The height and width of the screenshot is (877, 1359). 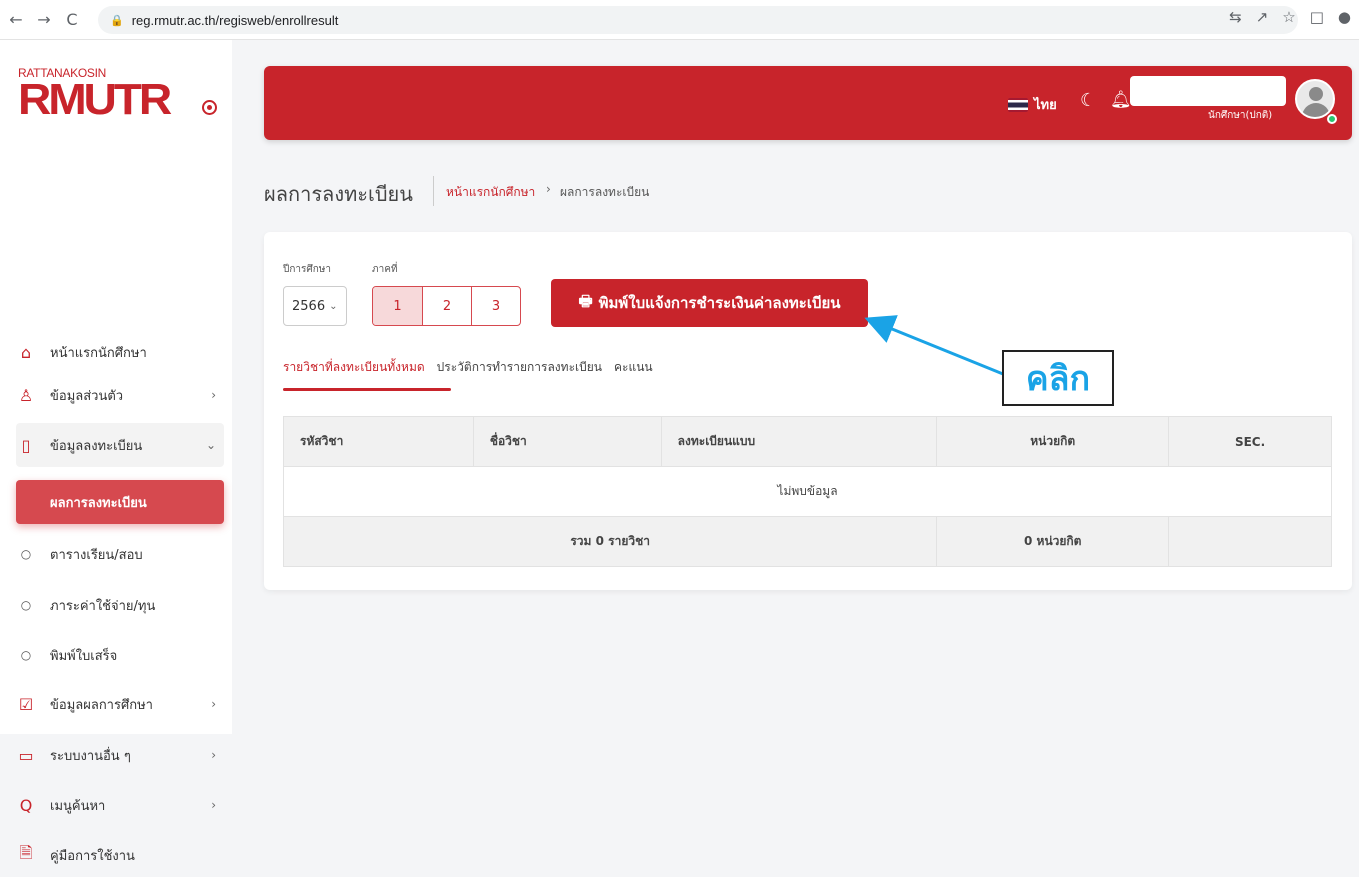 I want to click on summary-row: รวม 0 รายวิชา 0 หน่วยกิต, so click(x=807, y=541).